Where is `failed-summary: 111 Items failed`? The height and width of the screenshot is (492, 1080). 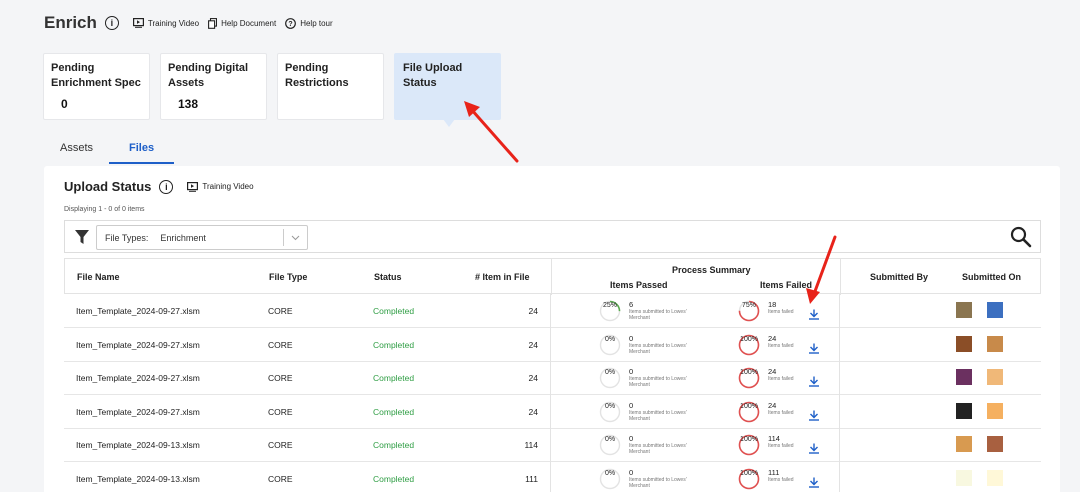 failed-summary: 111 Items failed is located at coordinates (781, 475).